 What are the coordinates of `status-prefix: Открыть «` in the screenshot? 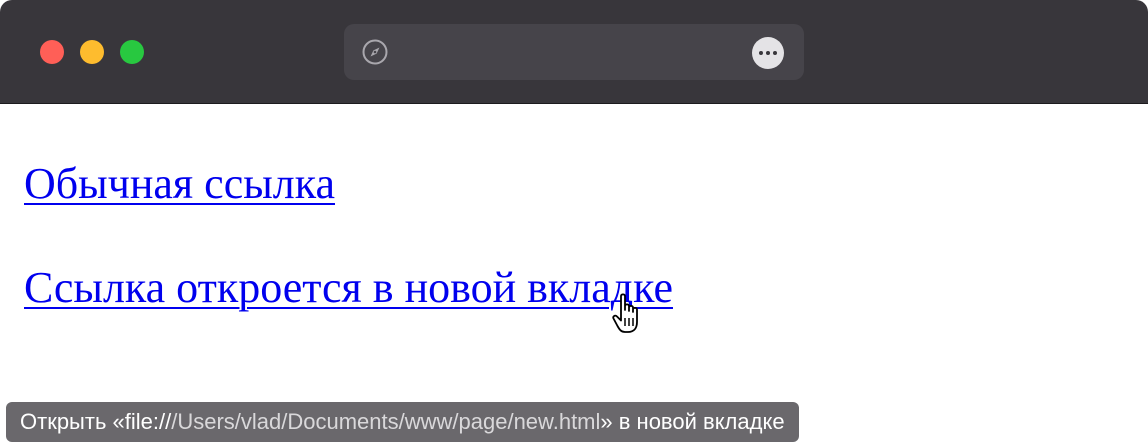 It's located at (72, 421).